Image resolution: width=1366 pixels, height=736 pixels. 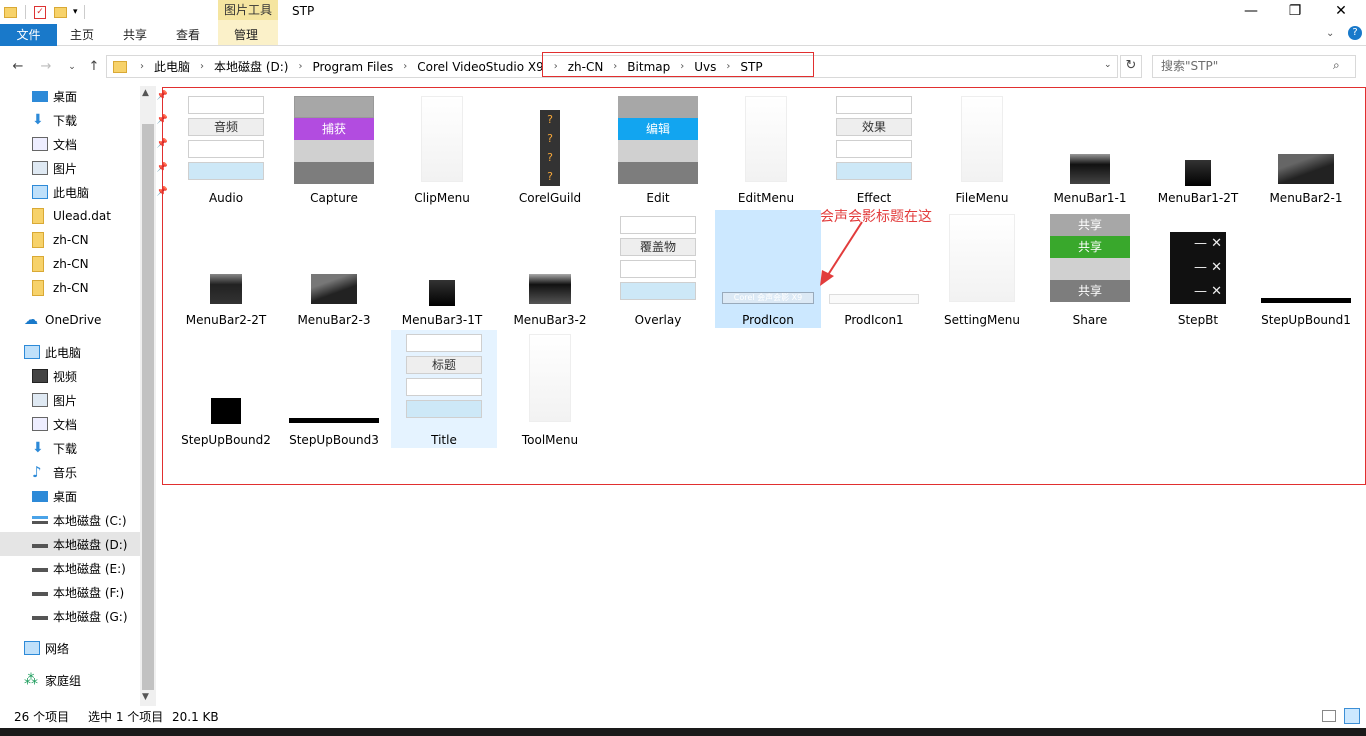 What do you see at coordinates (1090, 147) in the screenshot?
I see `file-item: MenuBar1-1` at bounding box center [1090, 147].